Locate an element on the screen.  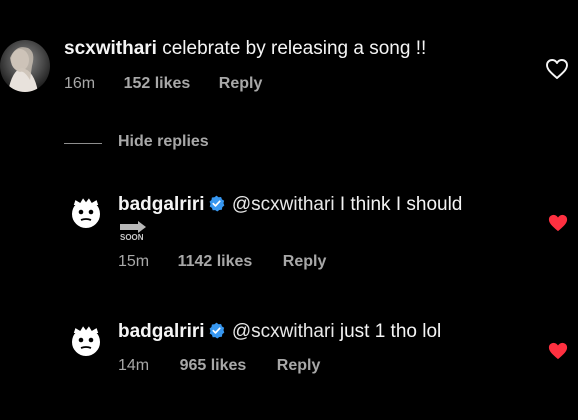
soon-arrow-sticker: SOON is located at coordinates (135, 232).